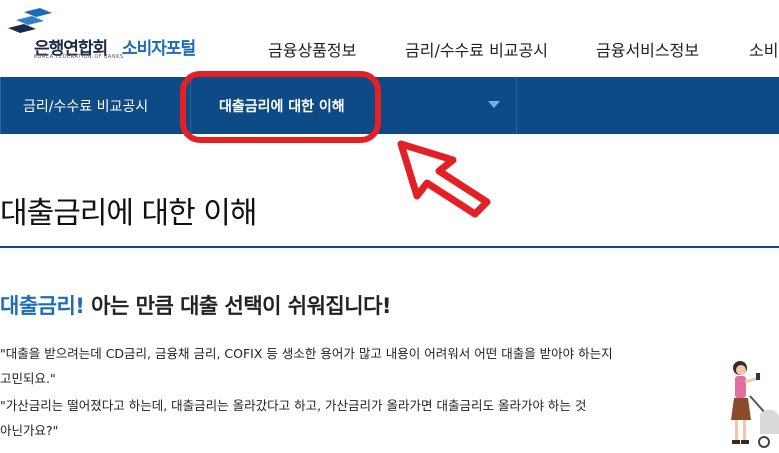  What do you see at coordinates (29, 430) in the screenshot?
I see `quote-paragraph-line: 아닌가요?"` at bounding box center [29, 430].